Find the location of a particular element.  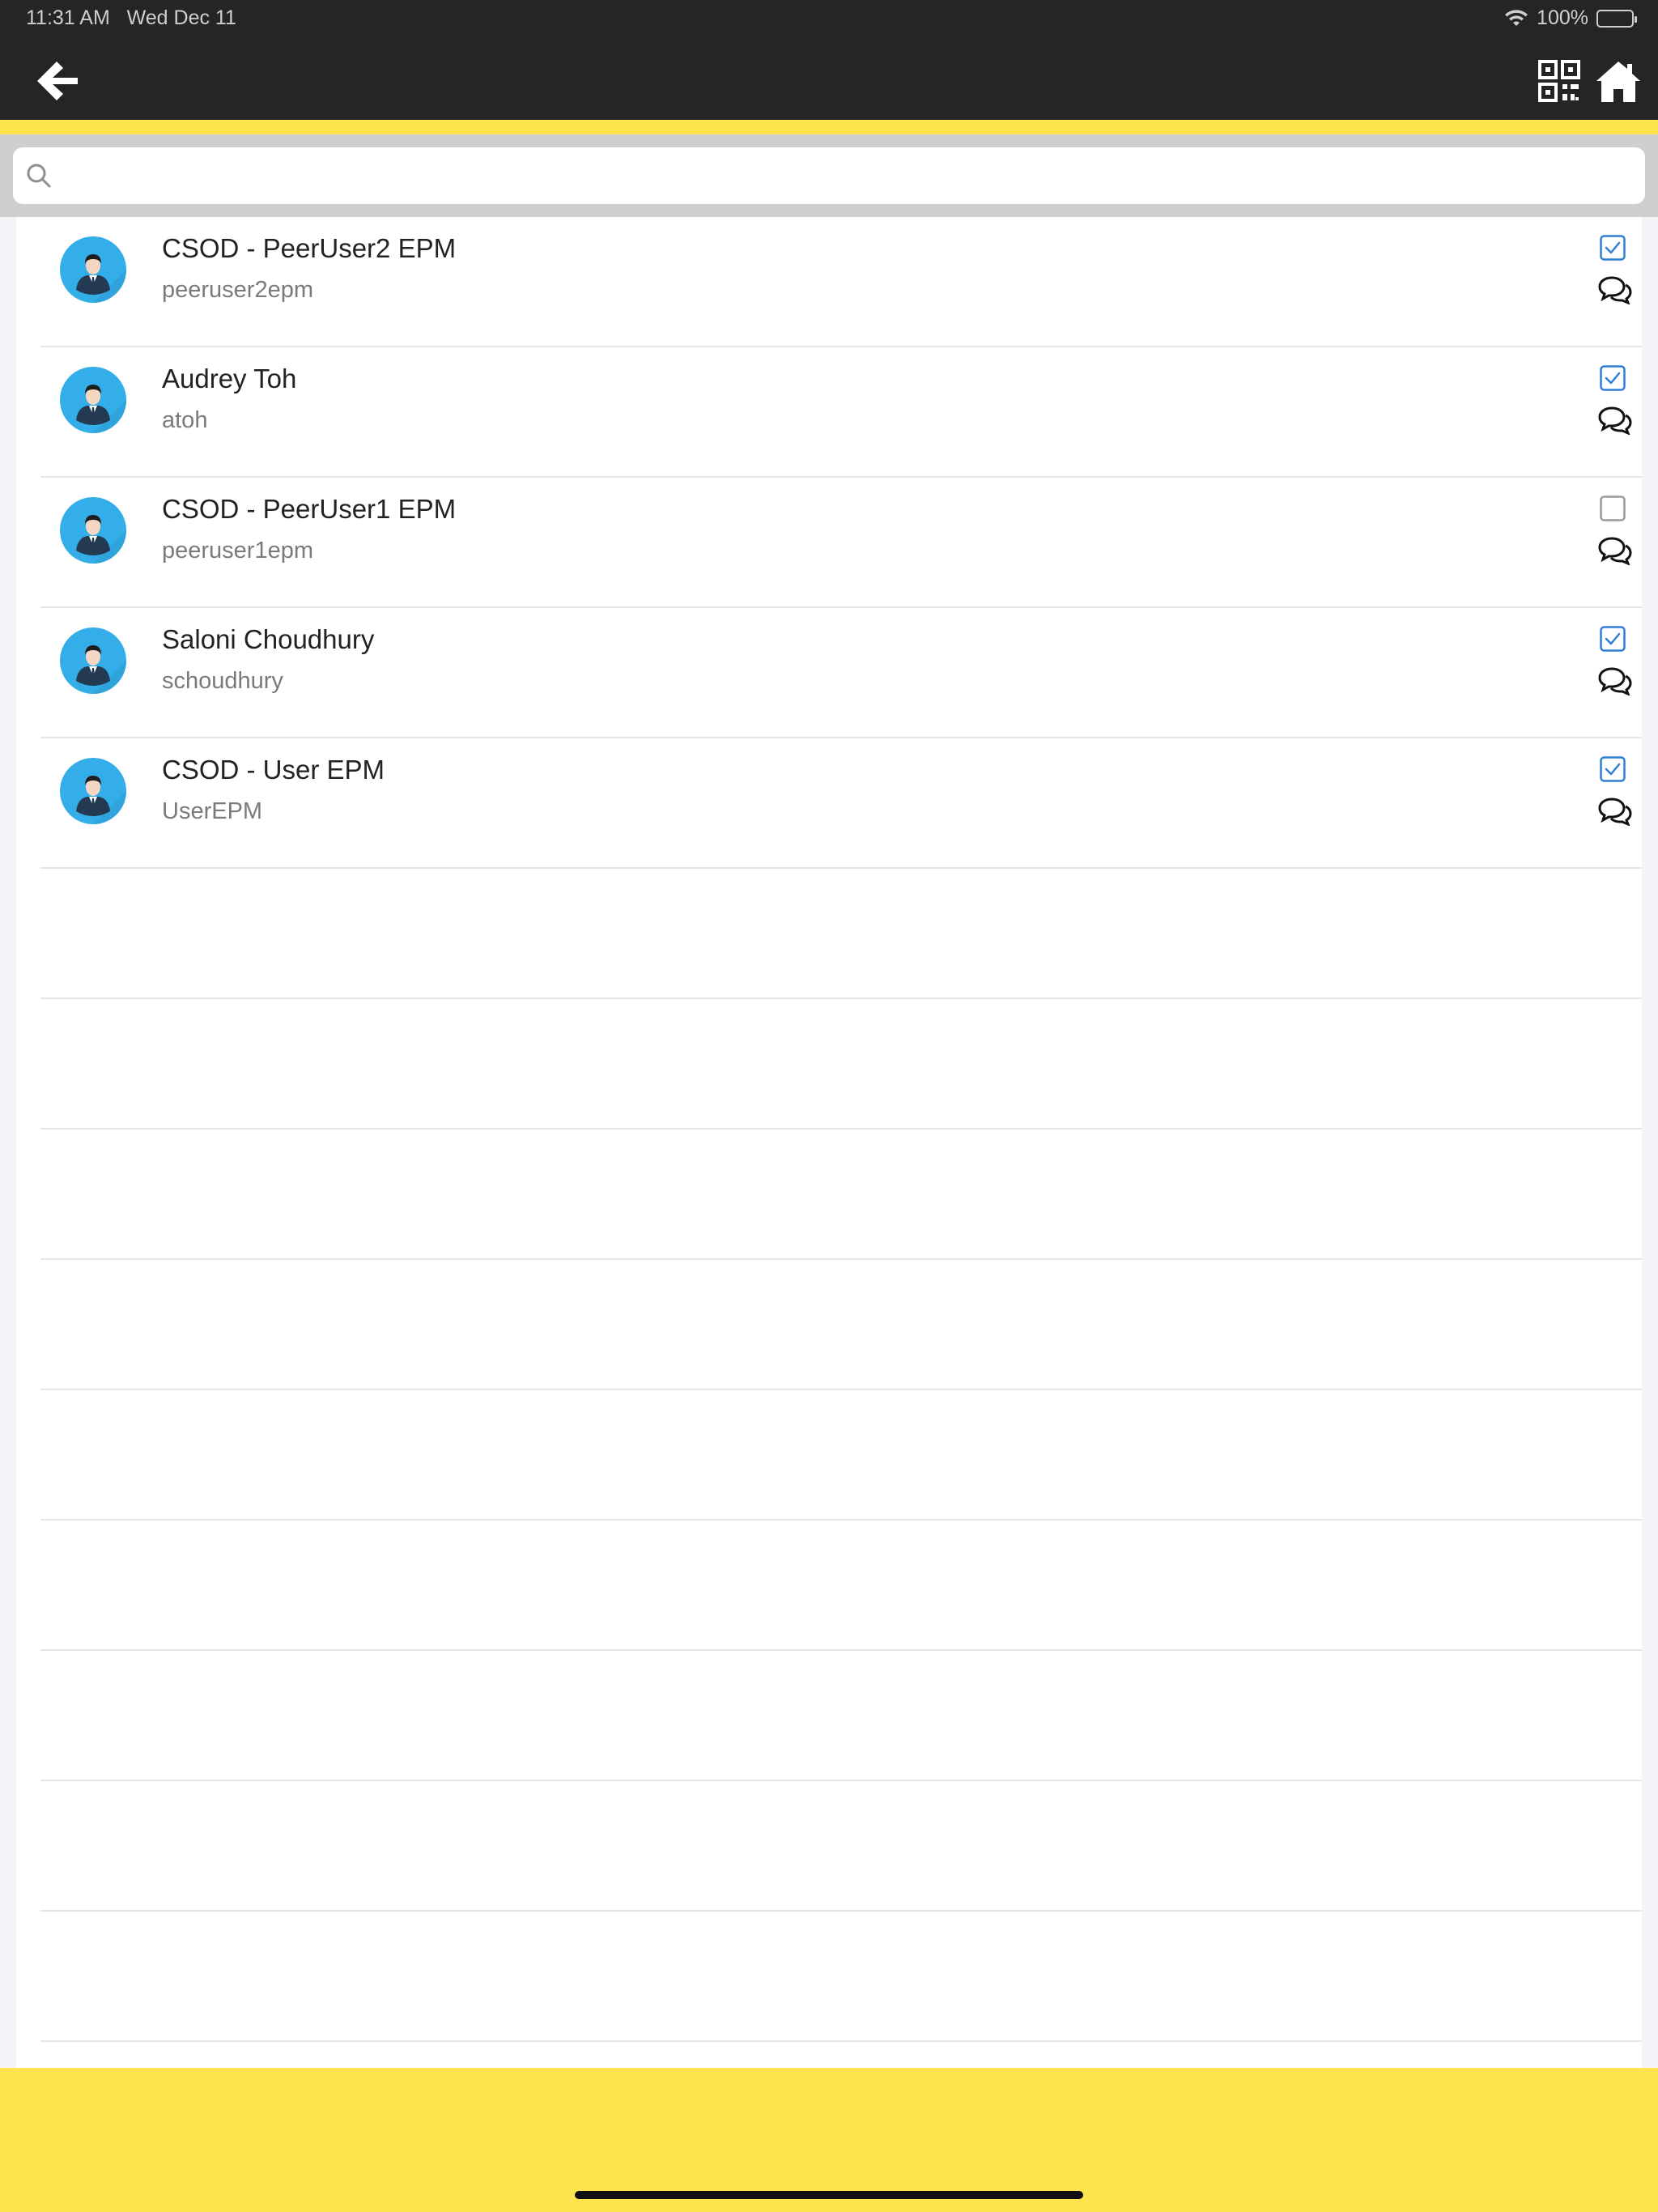

user-name: CSOD - PeerUser2 EPM is located at coordinates (309, 248).